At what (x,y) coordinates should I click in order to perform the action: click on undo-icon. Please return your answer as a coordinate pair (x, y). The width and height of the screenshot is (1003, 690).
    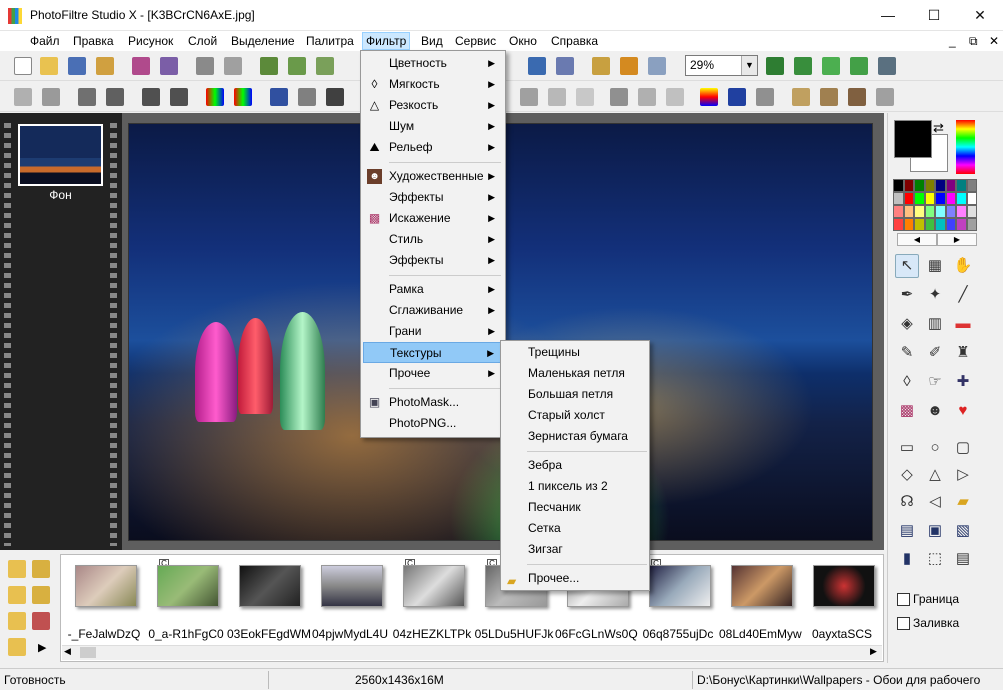
    Looking at the image, I should click on (205, 66).